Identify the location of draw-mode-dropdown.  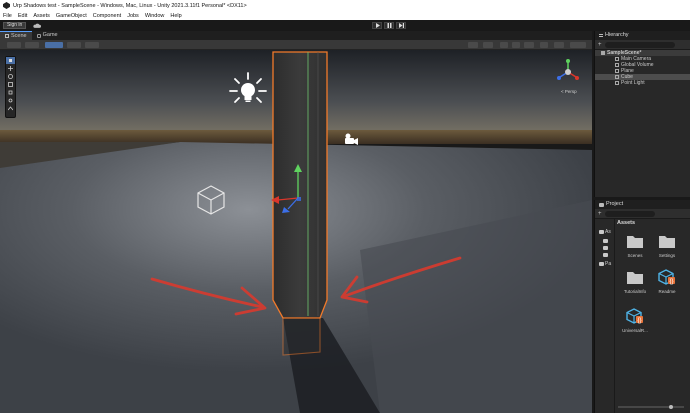
(14, 45).